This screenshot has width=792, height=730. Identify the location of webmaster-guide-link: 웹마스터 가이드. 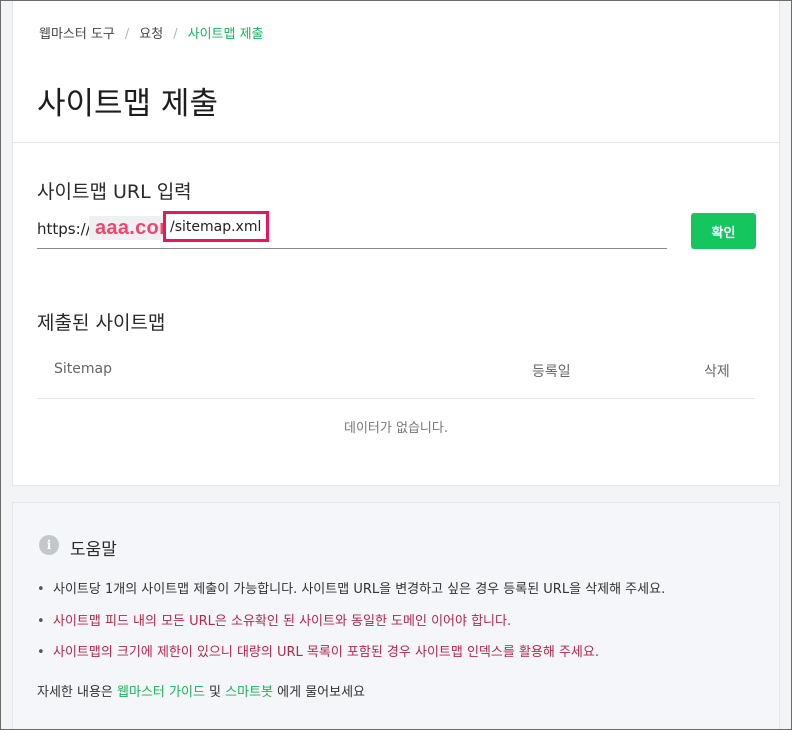
(161, 692).